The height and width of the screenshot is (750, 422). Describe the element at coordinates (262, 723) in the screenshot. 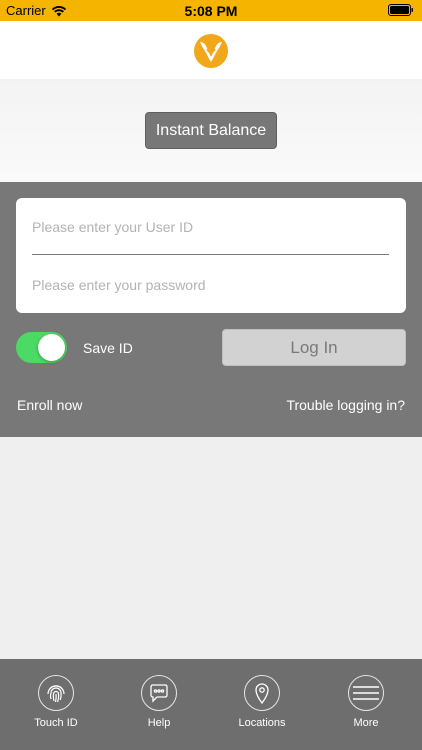

I see `tab-label: Locations` at that location.